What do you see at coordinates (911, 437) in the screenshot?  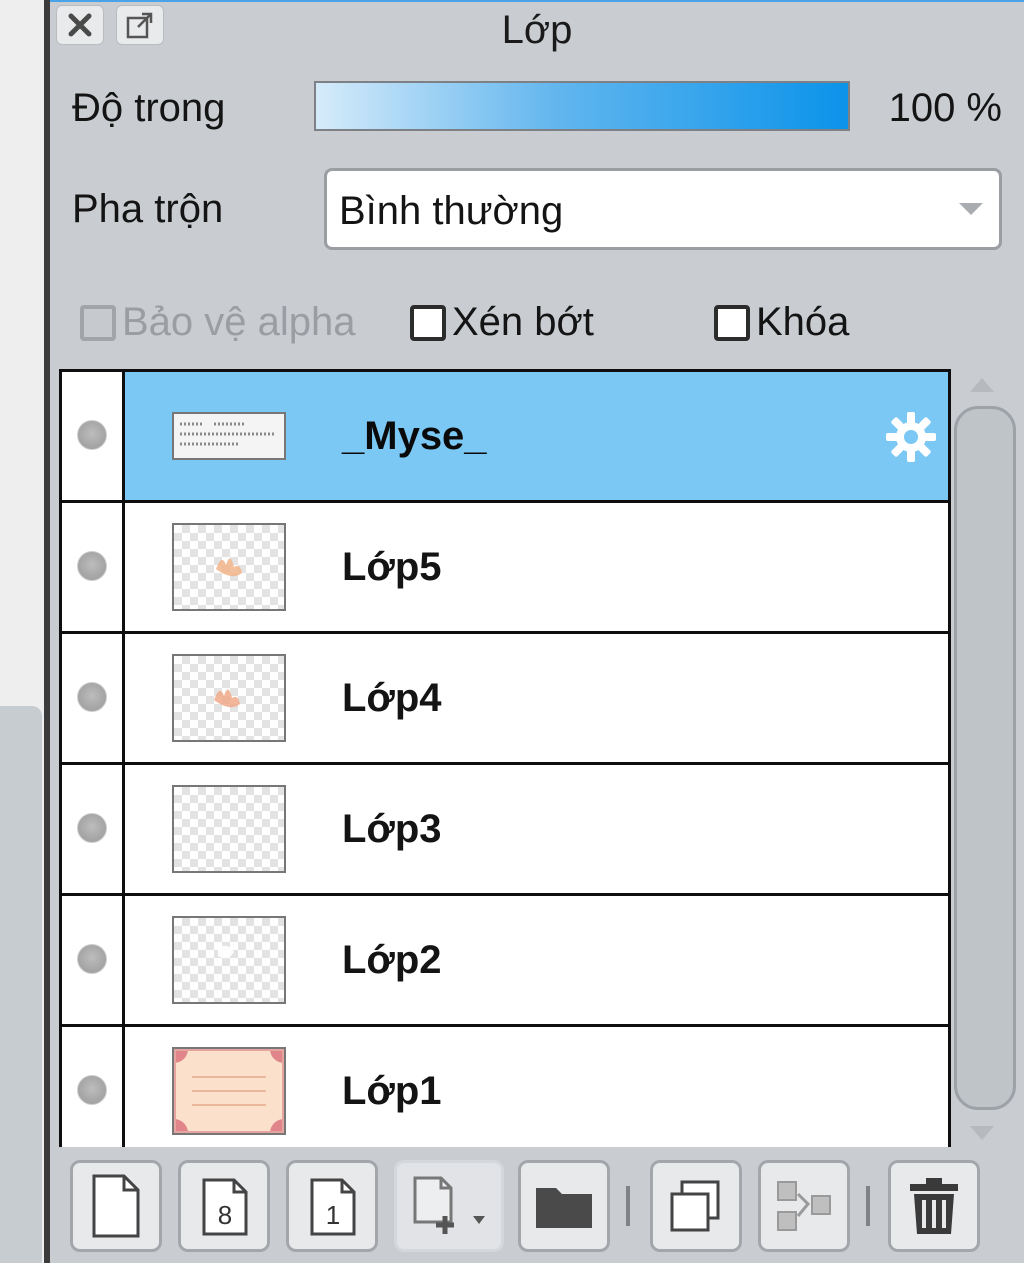 I see `gear-icon` at bounding box center [911, 437].